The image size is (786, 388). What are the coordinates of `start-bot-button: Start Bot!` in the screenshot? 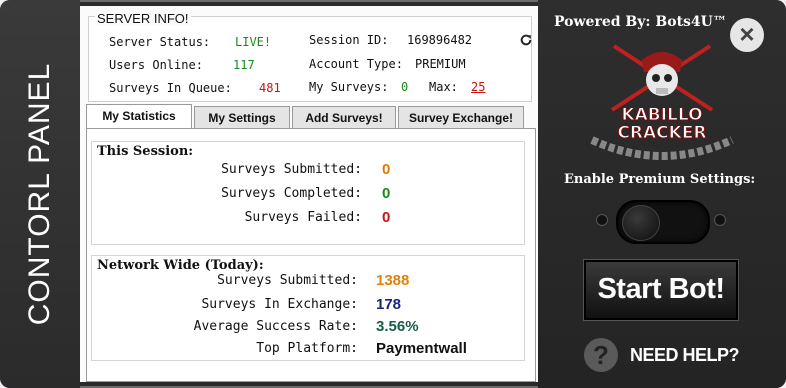 It's located at (661, 290).